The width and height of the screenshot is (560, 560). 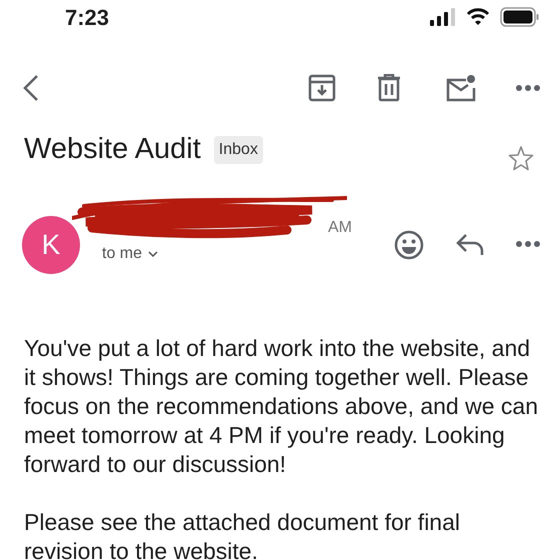 What do you see at coordinates (112, 150) in the screenshot?
I see `email-subject: Website Audit` at bounding box center [112, 150].